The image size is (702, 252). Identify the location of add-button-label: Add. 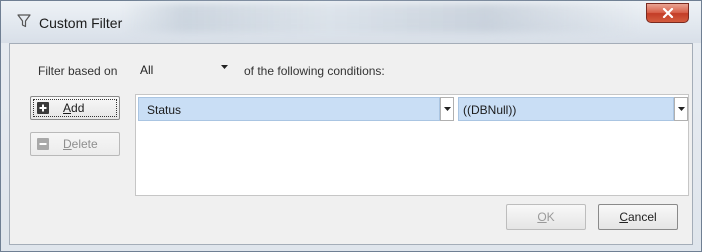
(74, 108).